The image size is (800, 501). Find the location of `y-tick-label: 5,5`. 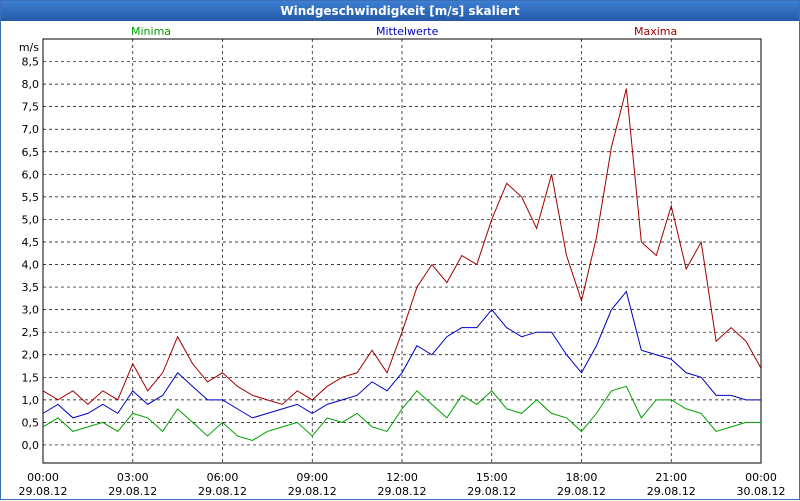

y-tick-label: 5,5 is located at coordinates (31, 197).